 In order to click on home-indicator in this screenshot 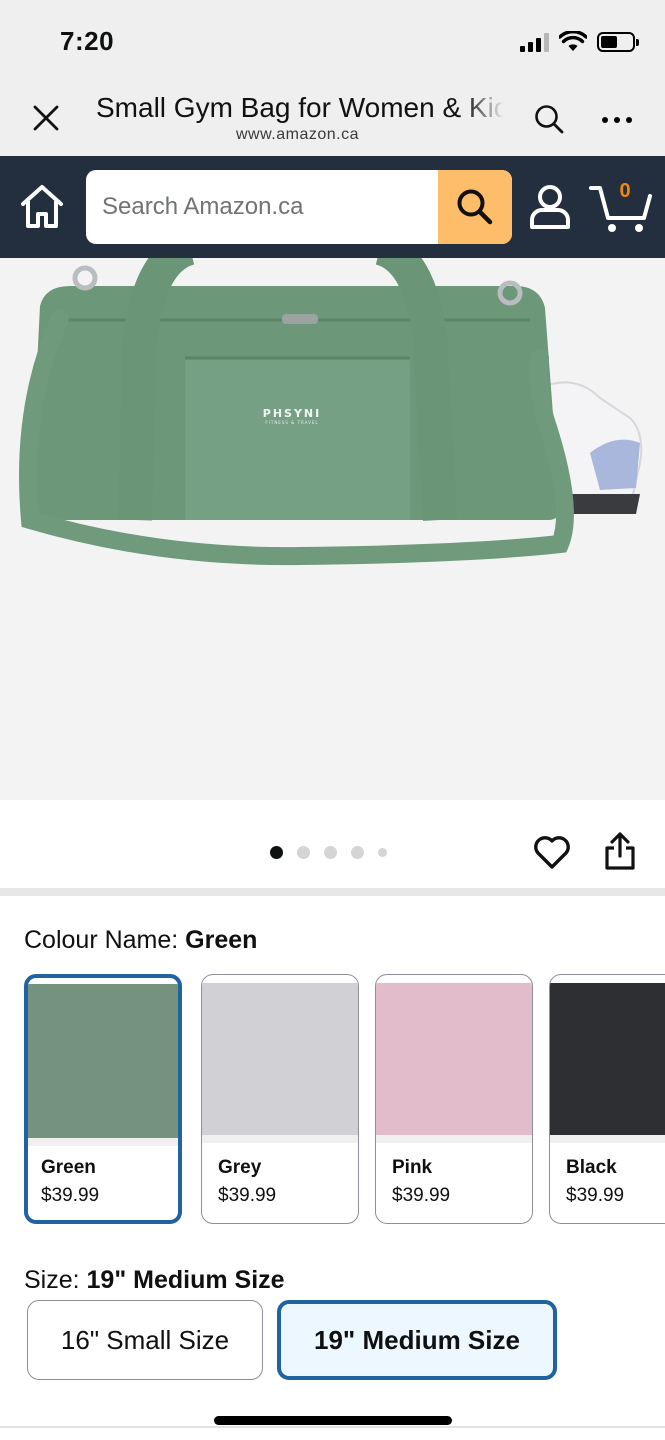, I will do `click(333, 1420)`.